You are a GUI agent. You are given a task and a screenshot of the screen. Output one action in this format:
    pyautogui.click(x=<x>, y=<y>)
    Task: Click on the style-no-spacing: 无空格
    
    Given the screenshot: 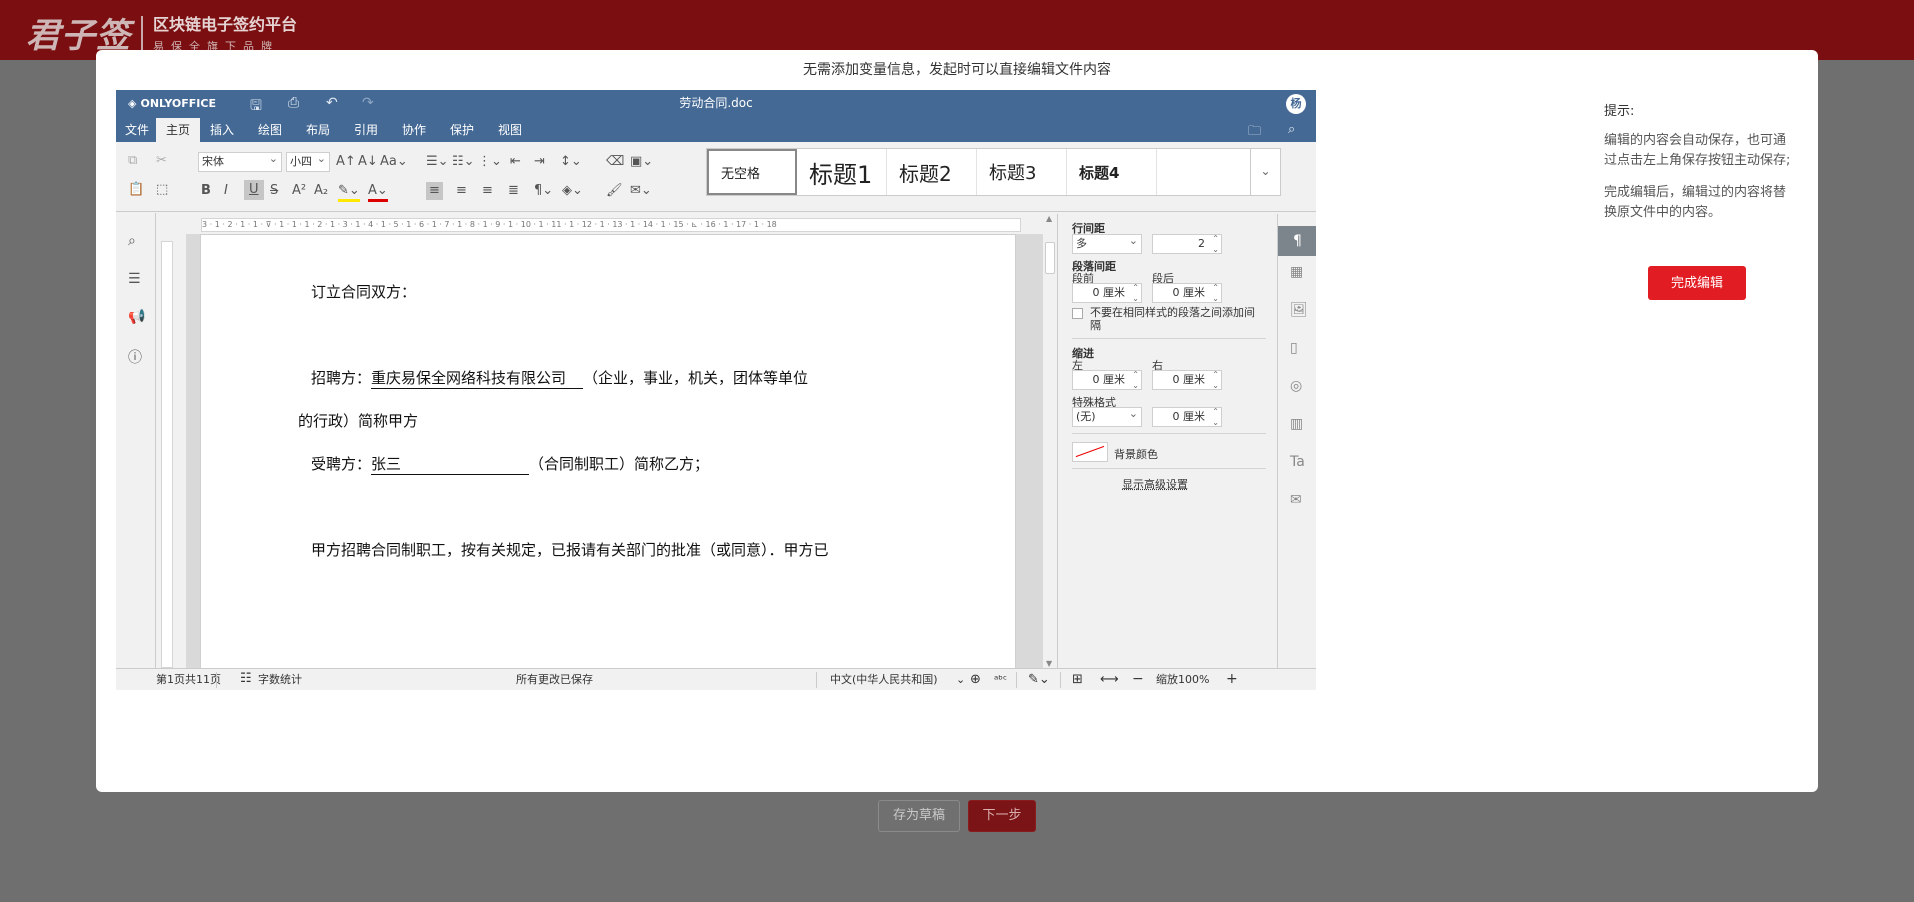 What is the action you would take?
    pyautogui.click(x=752, y=172)
    